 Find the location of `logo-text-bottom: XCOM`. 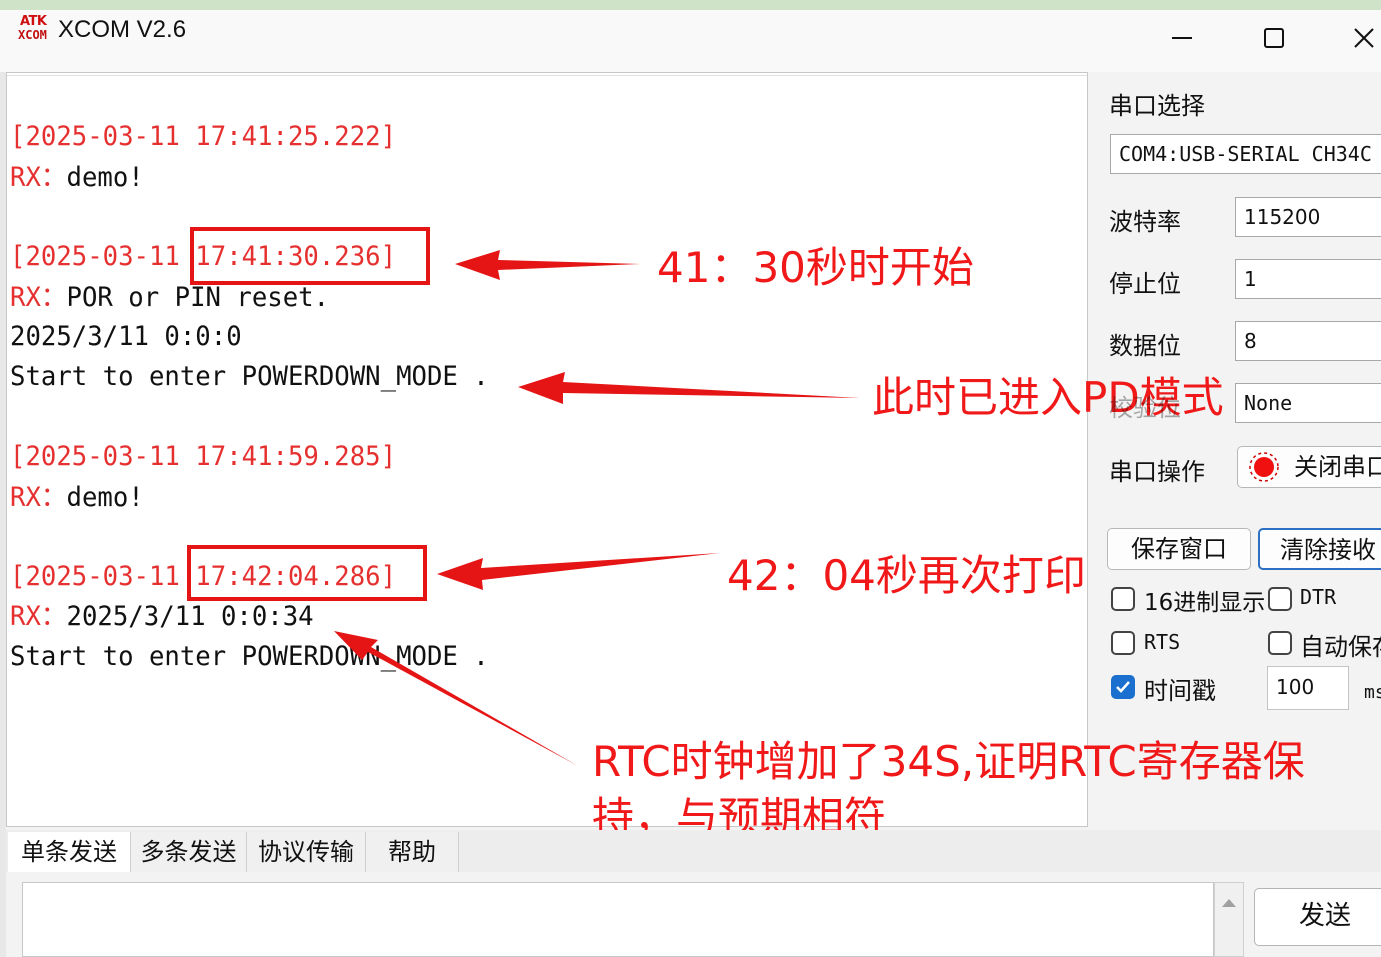

logo-text-bottom: XCOM is located at coordinates (32, 35).